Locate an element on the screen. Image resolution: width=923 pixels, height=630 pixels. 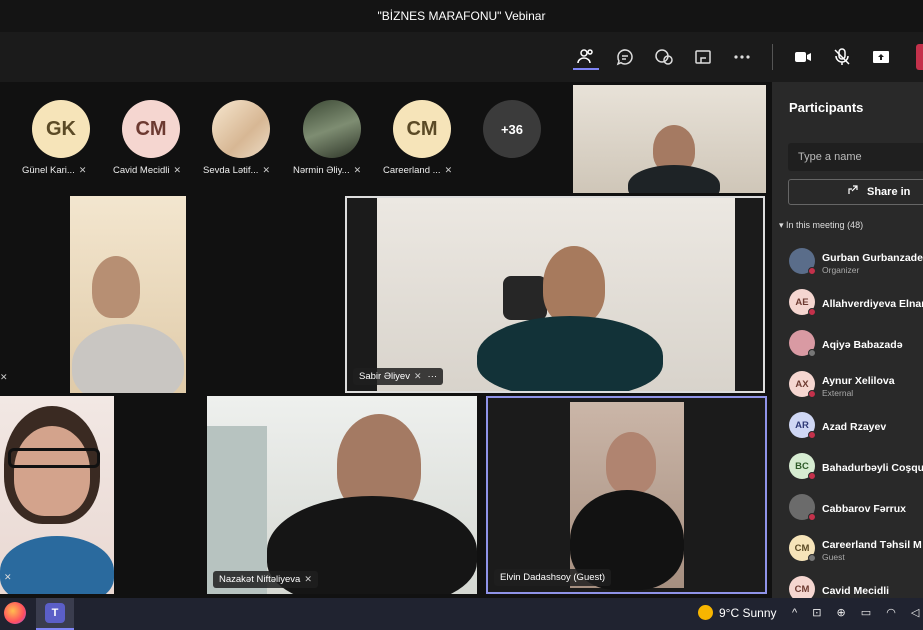
avatar-name: Careerland ... ✕ is located at coordinates (418, 170).